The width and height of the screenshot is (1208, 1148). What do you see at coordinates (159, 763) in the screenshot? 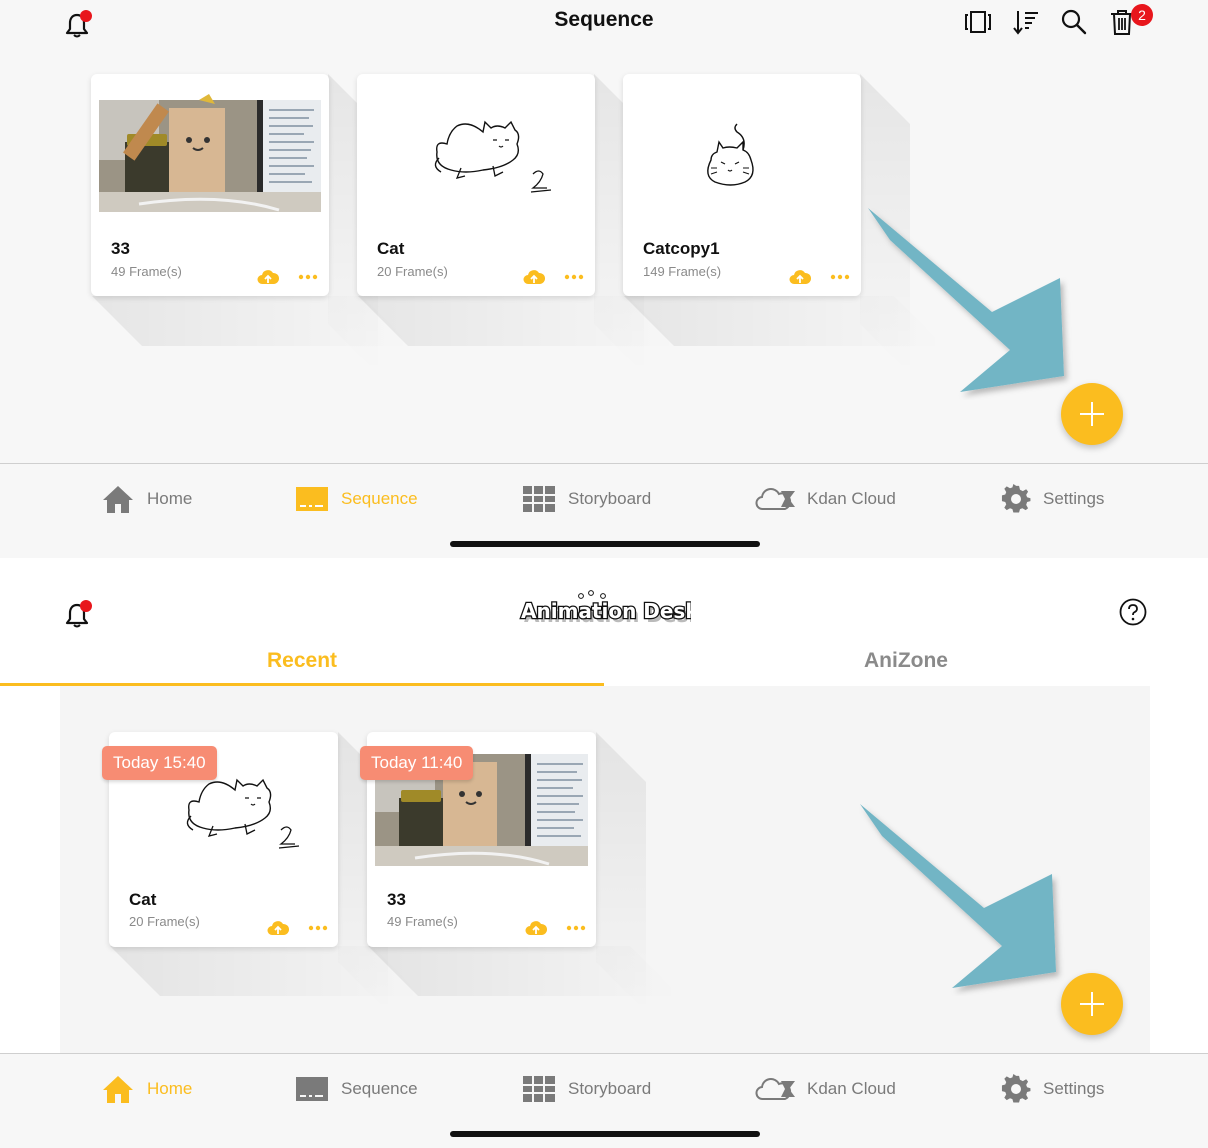
I see `date-badge: Today 15:40` at bounding box center [159, 763].